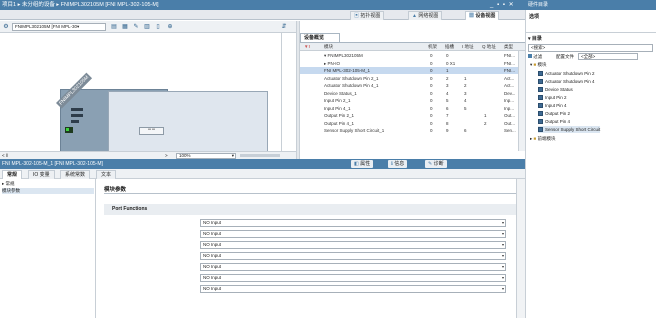 The width and height of the screenshot is (656, 318). Describe the element at coordinates (5, 155) in the screenshot. I see `scroll-left: < ‖` at that location.